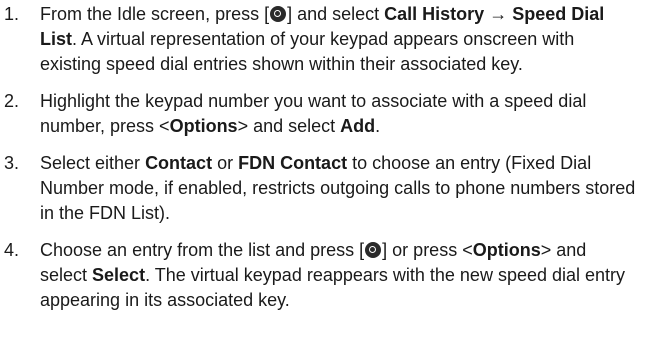 The image size is (648, 355). I want to click on bold-term: Add, so click(358, 126).